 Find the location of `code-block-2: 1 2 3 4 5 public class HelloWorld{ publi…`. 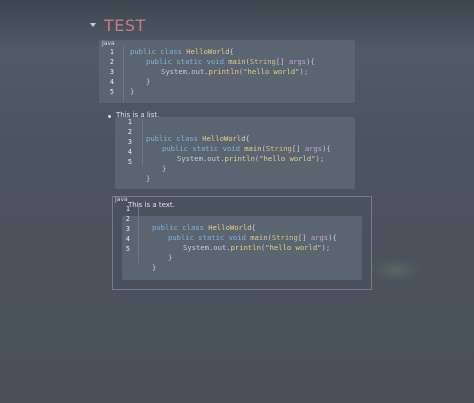

code-block-2: 1 2 3 4 5 public class HelloWorld{ publi… is located at coordinates (235, 153).